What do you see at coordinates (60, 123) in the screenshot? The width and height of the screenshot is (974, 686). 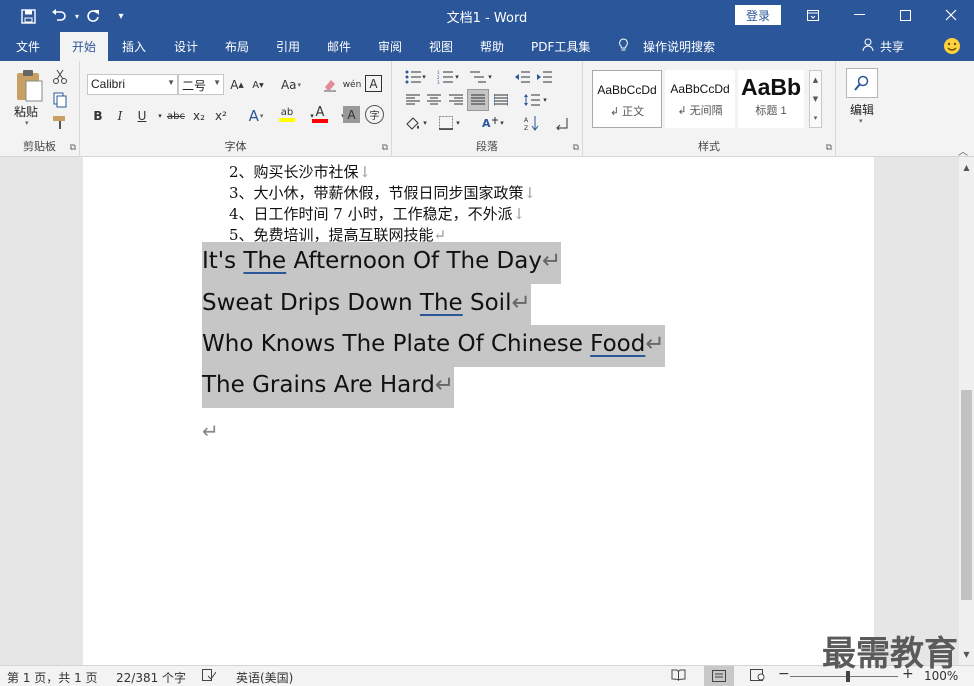 I see `format-painter-icon` at bounding box center [60, 123].